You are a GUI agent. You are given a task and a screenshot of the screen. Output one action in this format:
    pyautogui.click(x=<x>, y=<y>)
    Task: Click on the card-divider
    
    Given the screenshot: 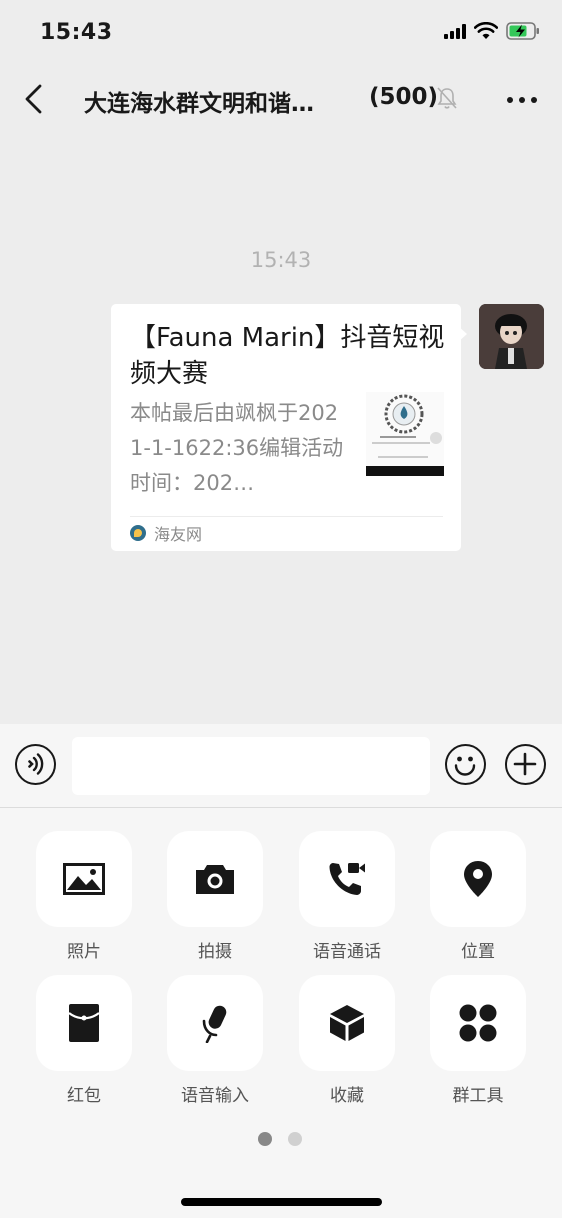 What is the action you would take?
    pyautogui.click(x=286, y=516)
    